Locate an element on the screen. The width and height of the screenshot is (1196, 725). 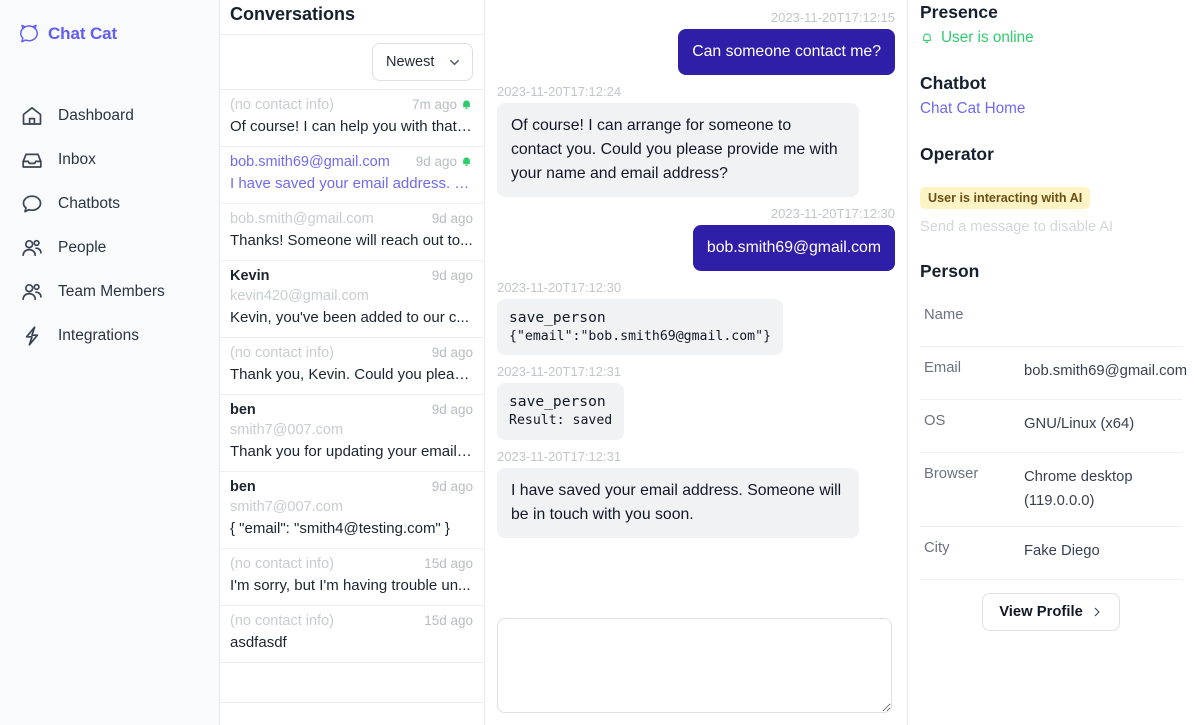
person-attribute-key: City is located at coordinates (937, 548).